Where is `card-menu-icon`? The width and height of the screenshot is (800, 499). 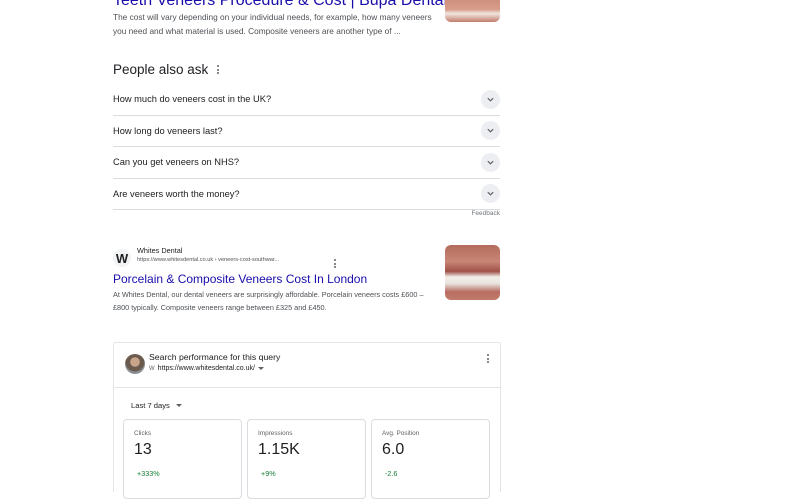
card-menu-icon is located at coordinates (488, 358).